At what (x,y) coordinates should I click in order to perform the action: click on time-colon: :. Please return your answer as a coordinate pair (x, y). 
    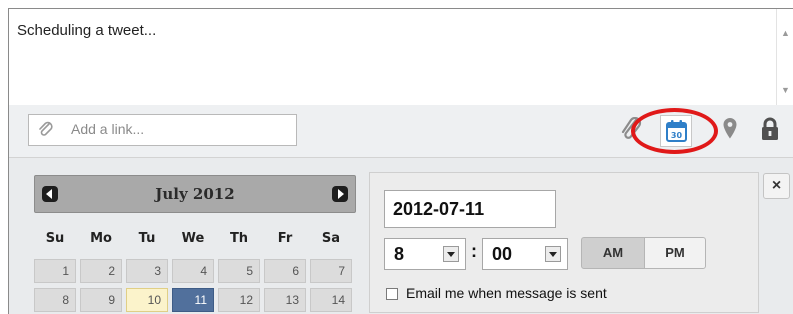
    Looking at the image, I should click on (474, 251).